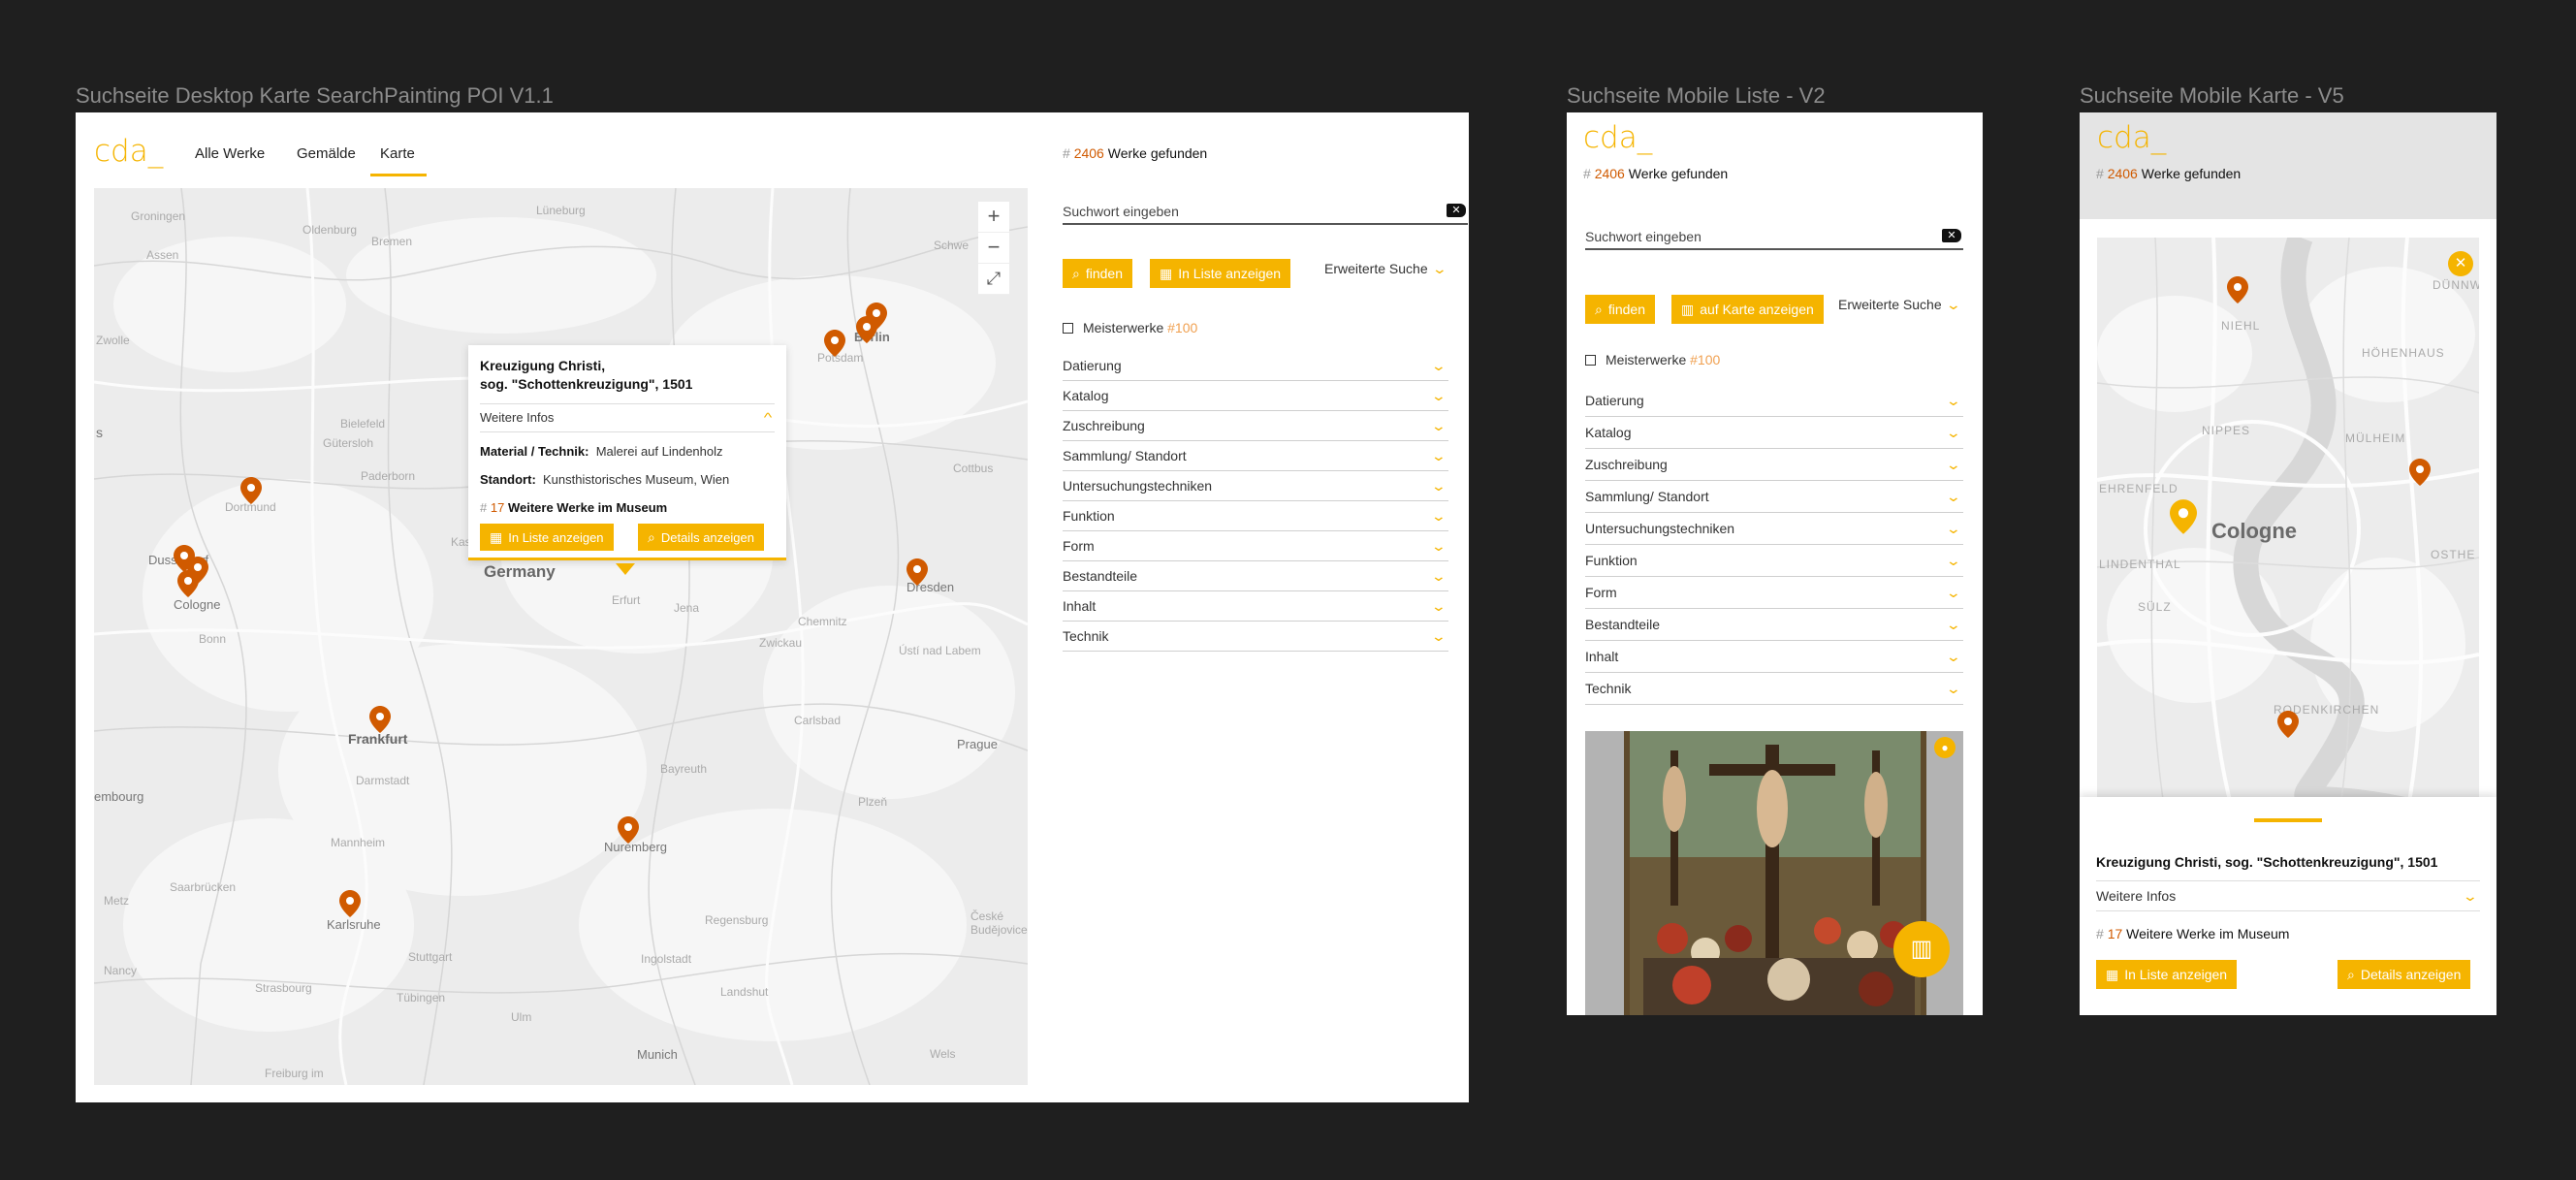 Image resolution: width=2576 pixels, height=1180 pixels. Describe the element at coordinates (2212, 95) in the screenshot. I see `mobile-map-frame-title: Suchseite Mobile Karte - V5` at that location.